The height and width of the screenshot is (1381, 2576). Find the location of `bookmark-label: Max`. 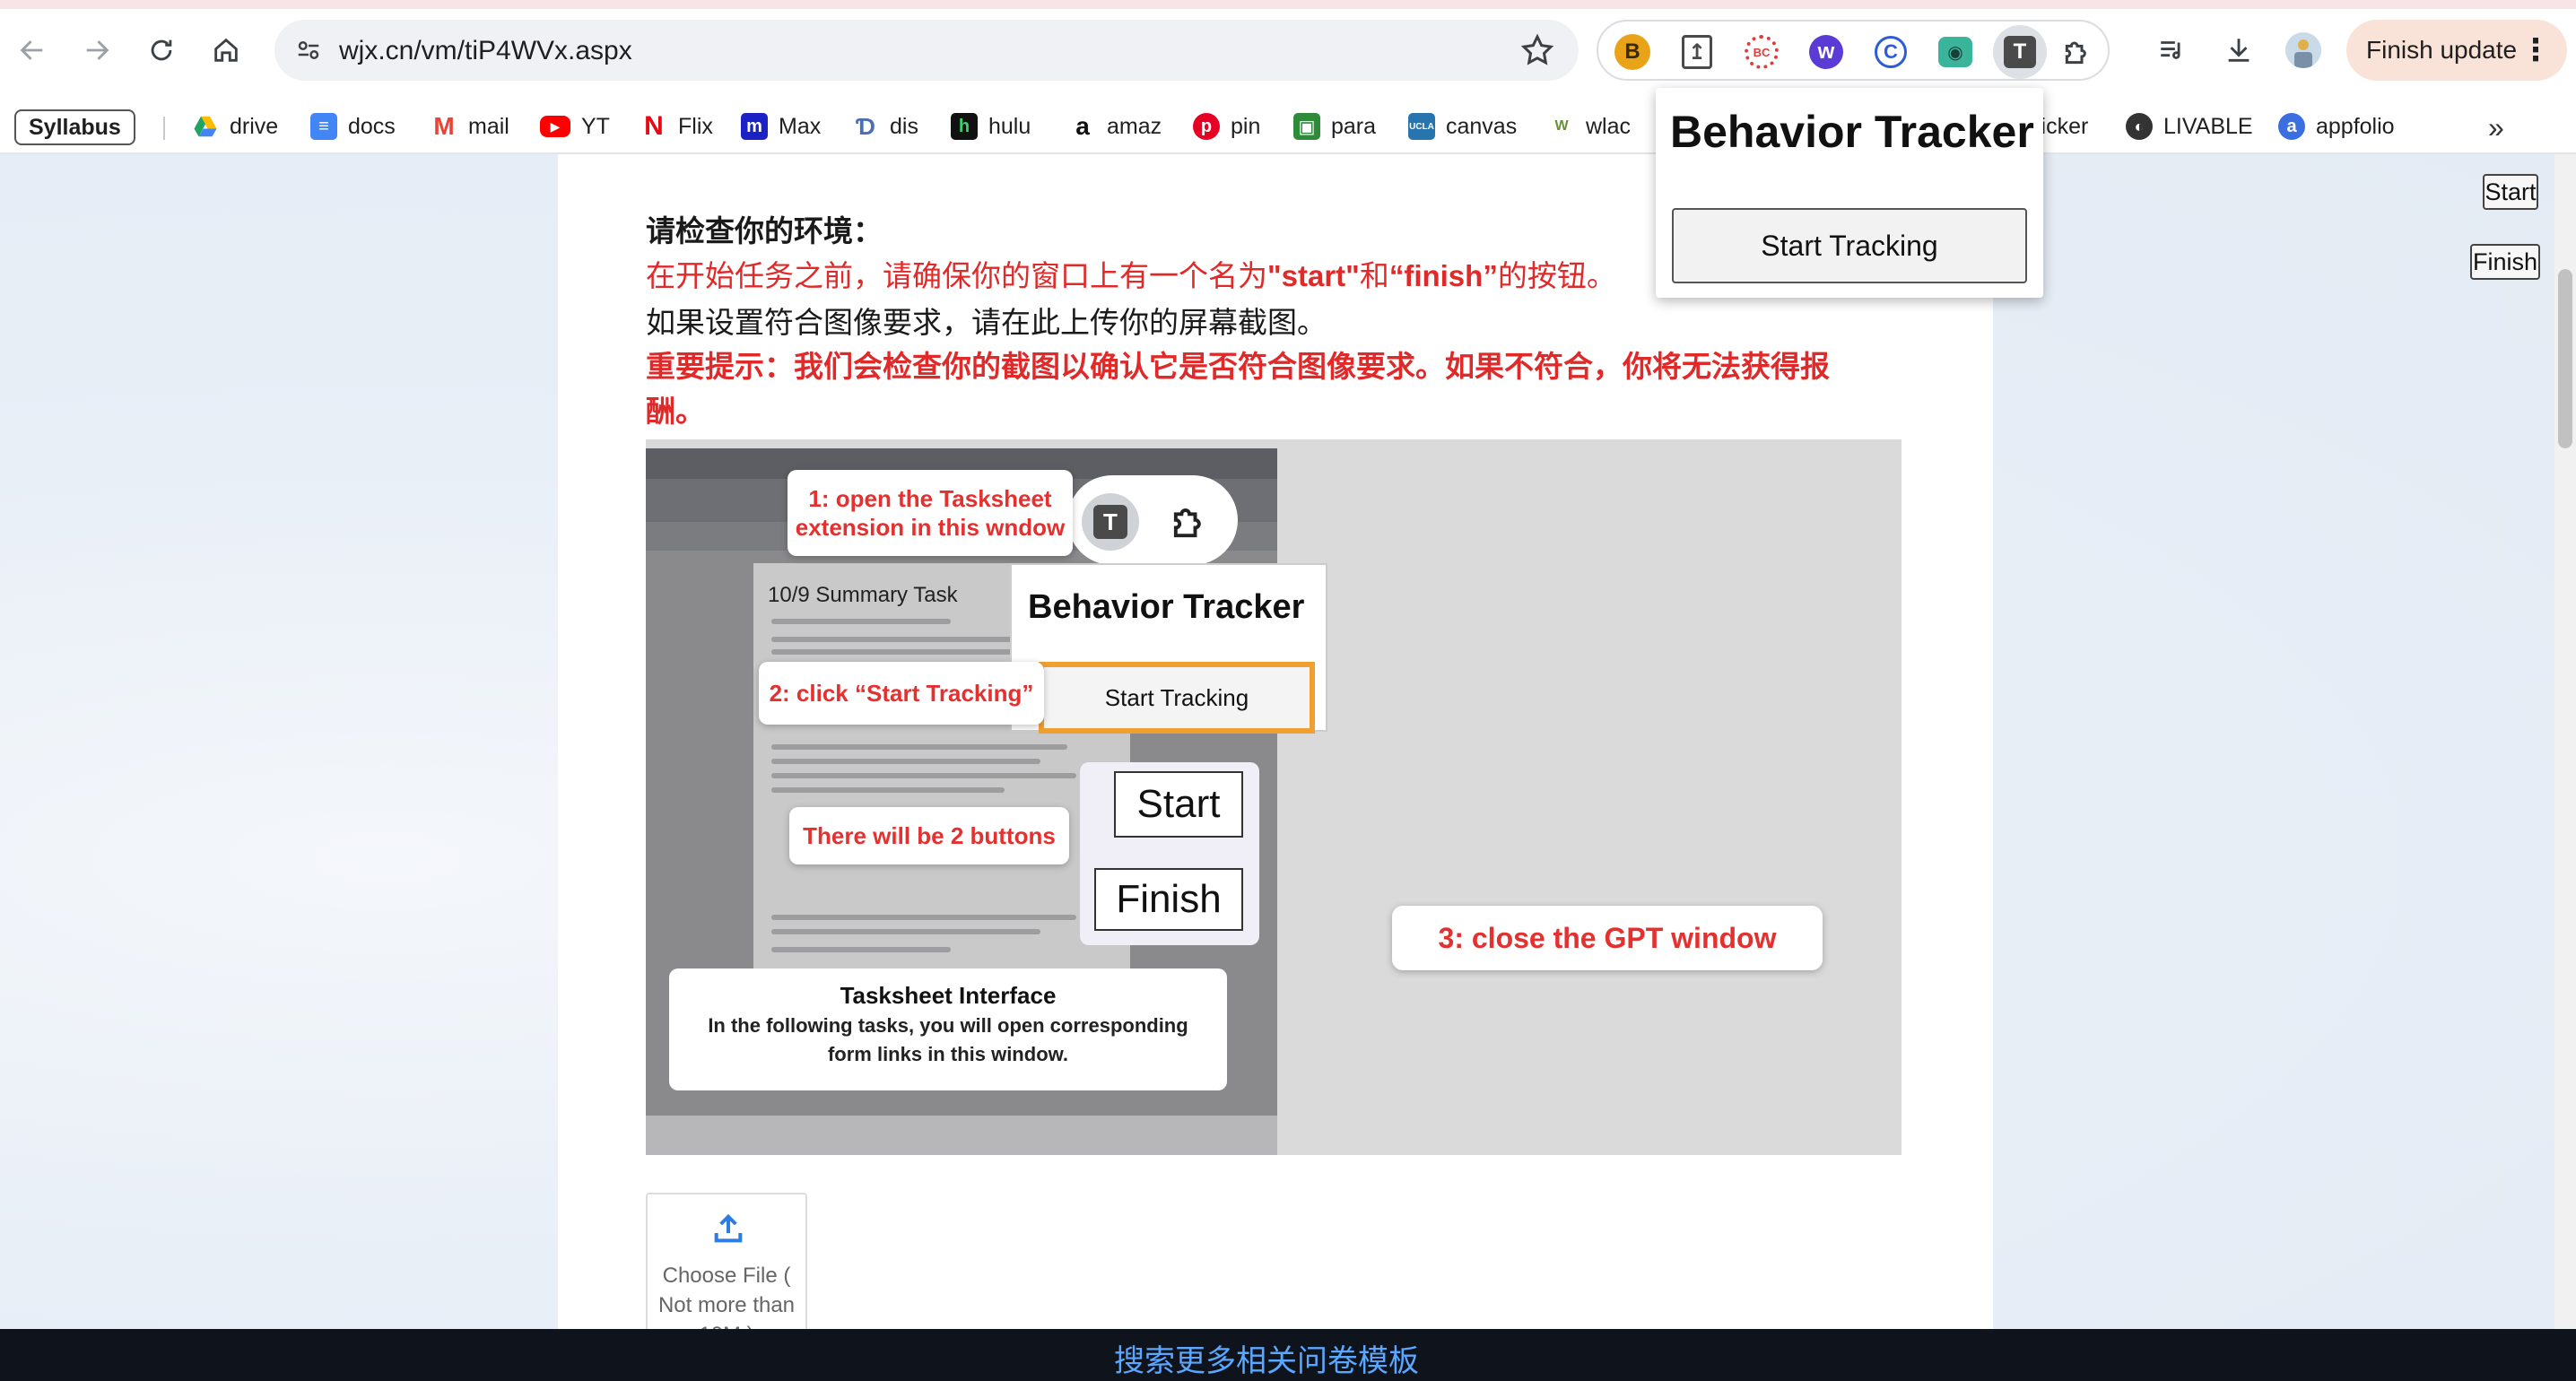

bookmark-label: Max is located at coordinates (800, 126).